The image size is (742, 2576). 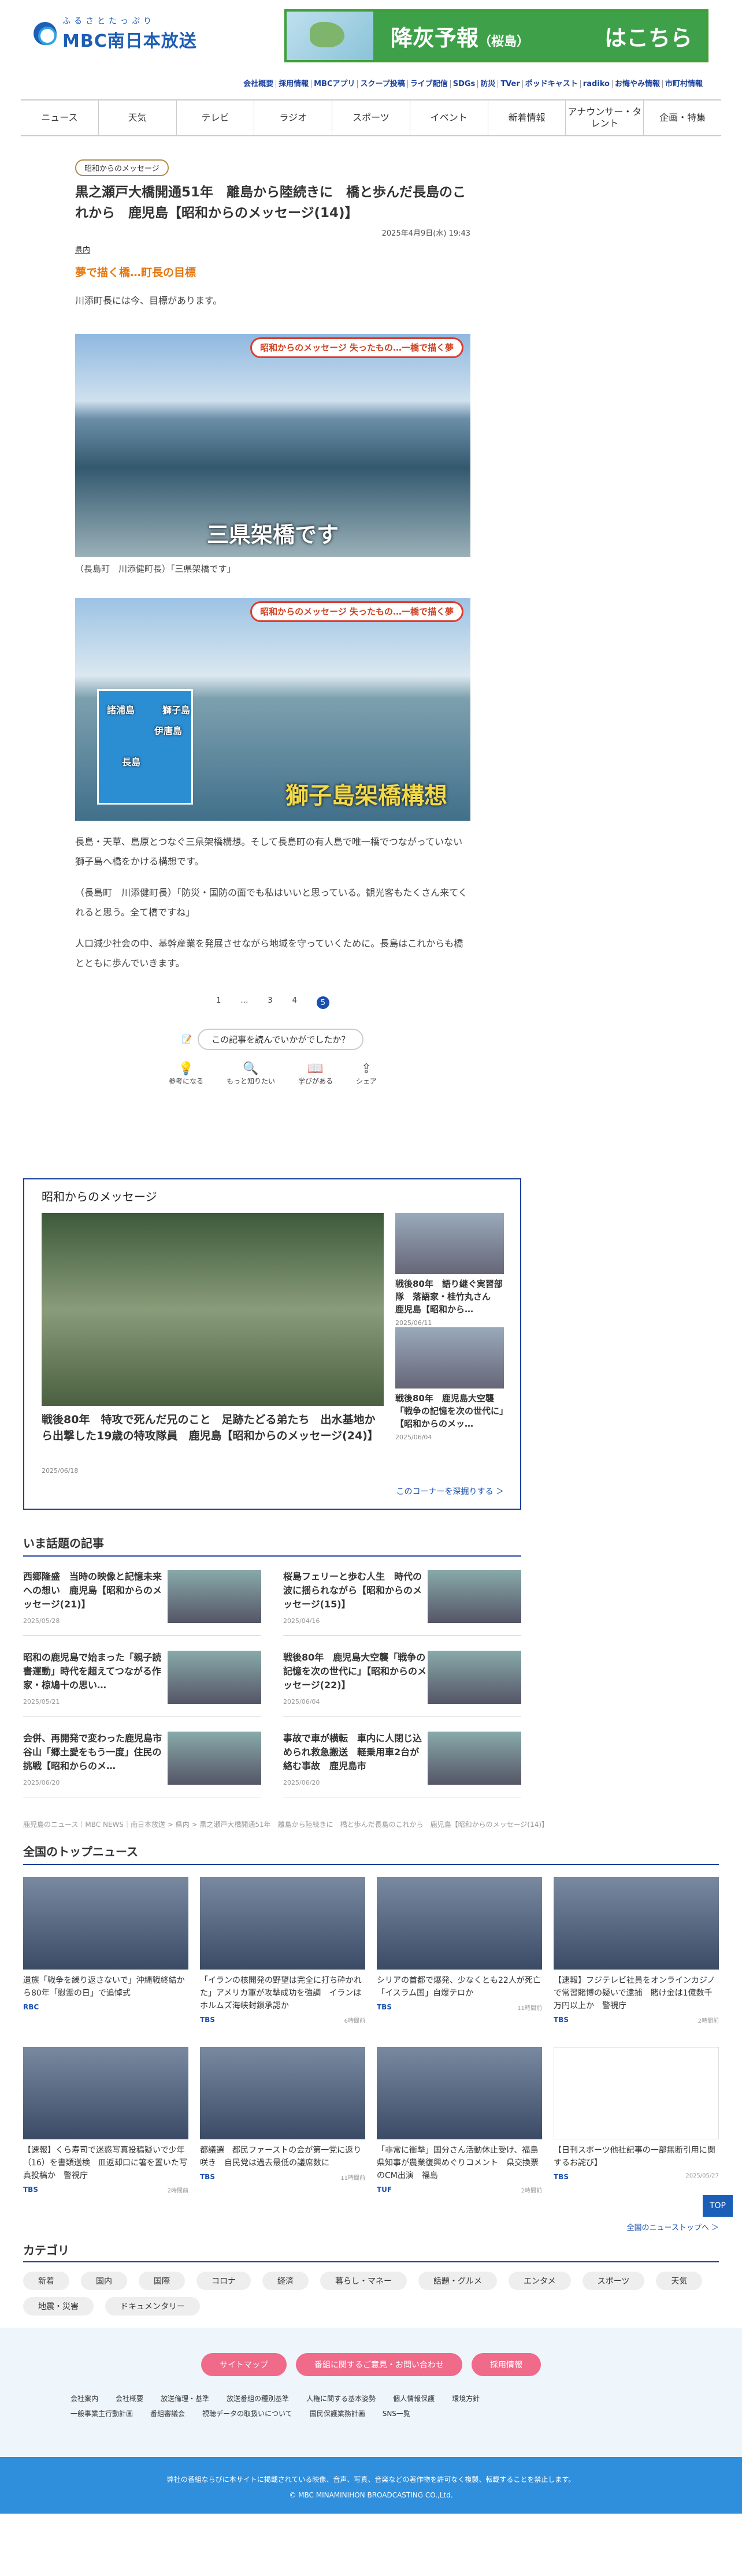 What do you see at coordinates (58, 2306) in the screenshot?
I see `category-chip: 地震・災害` at bounding box center [58, 2306].